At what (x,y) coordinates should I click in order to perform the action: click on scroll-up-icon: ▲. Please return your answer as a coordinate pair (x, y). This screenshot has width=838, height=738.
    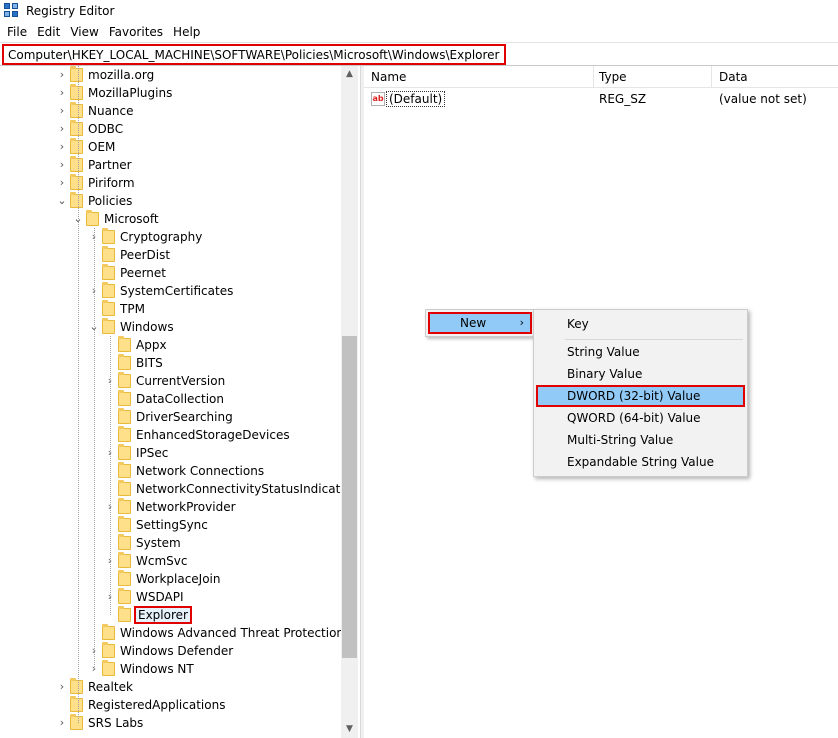
    Looking at the image, I should click on (349, 74).